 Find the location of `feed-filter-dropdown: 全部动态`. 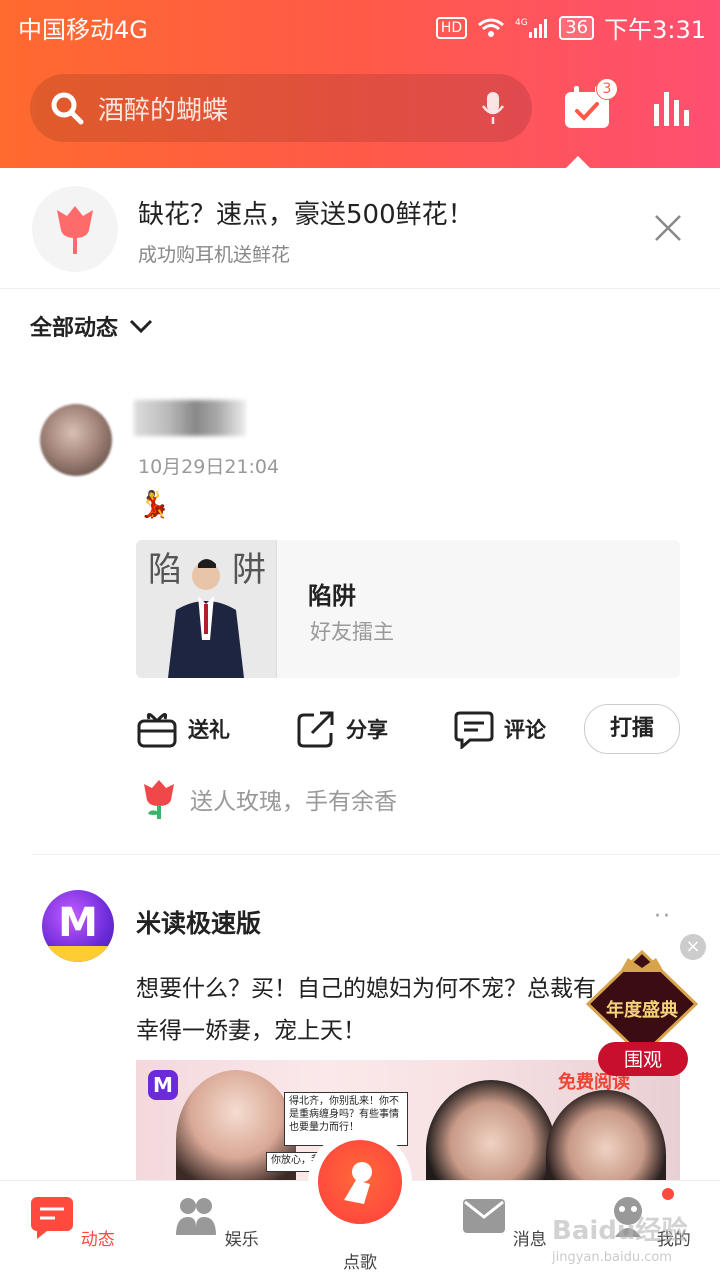

feed-filter-dropdown: 全部动态 is located at coordinates (92, 326).